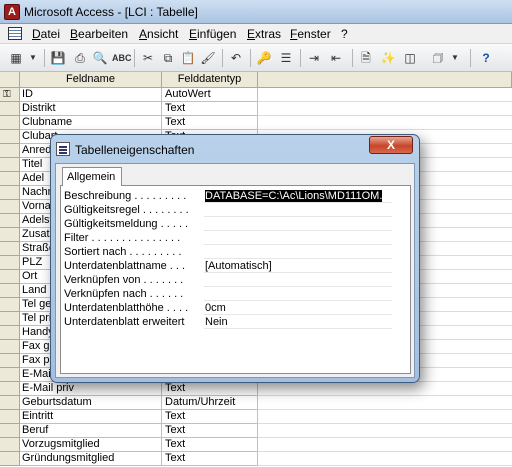 This screenshot has height=467, width=512. Describe the element at coordinates (122, 58) in the screenshot. I see `spellcheck-icon: ABC` at that location.